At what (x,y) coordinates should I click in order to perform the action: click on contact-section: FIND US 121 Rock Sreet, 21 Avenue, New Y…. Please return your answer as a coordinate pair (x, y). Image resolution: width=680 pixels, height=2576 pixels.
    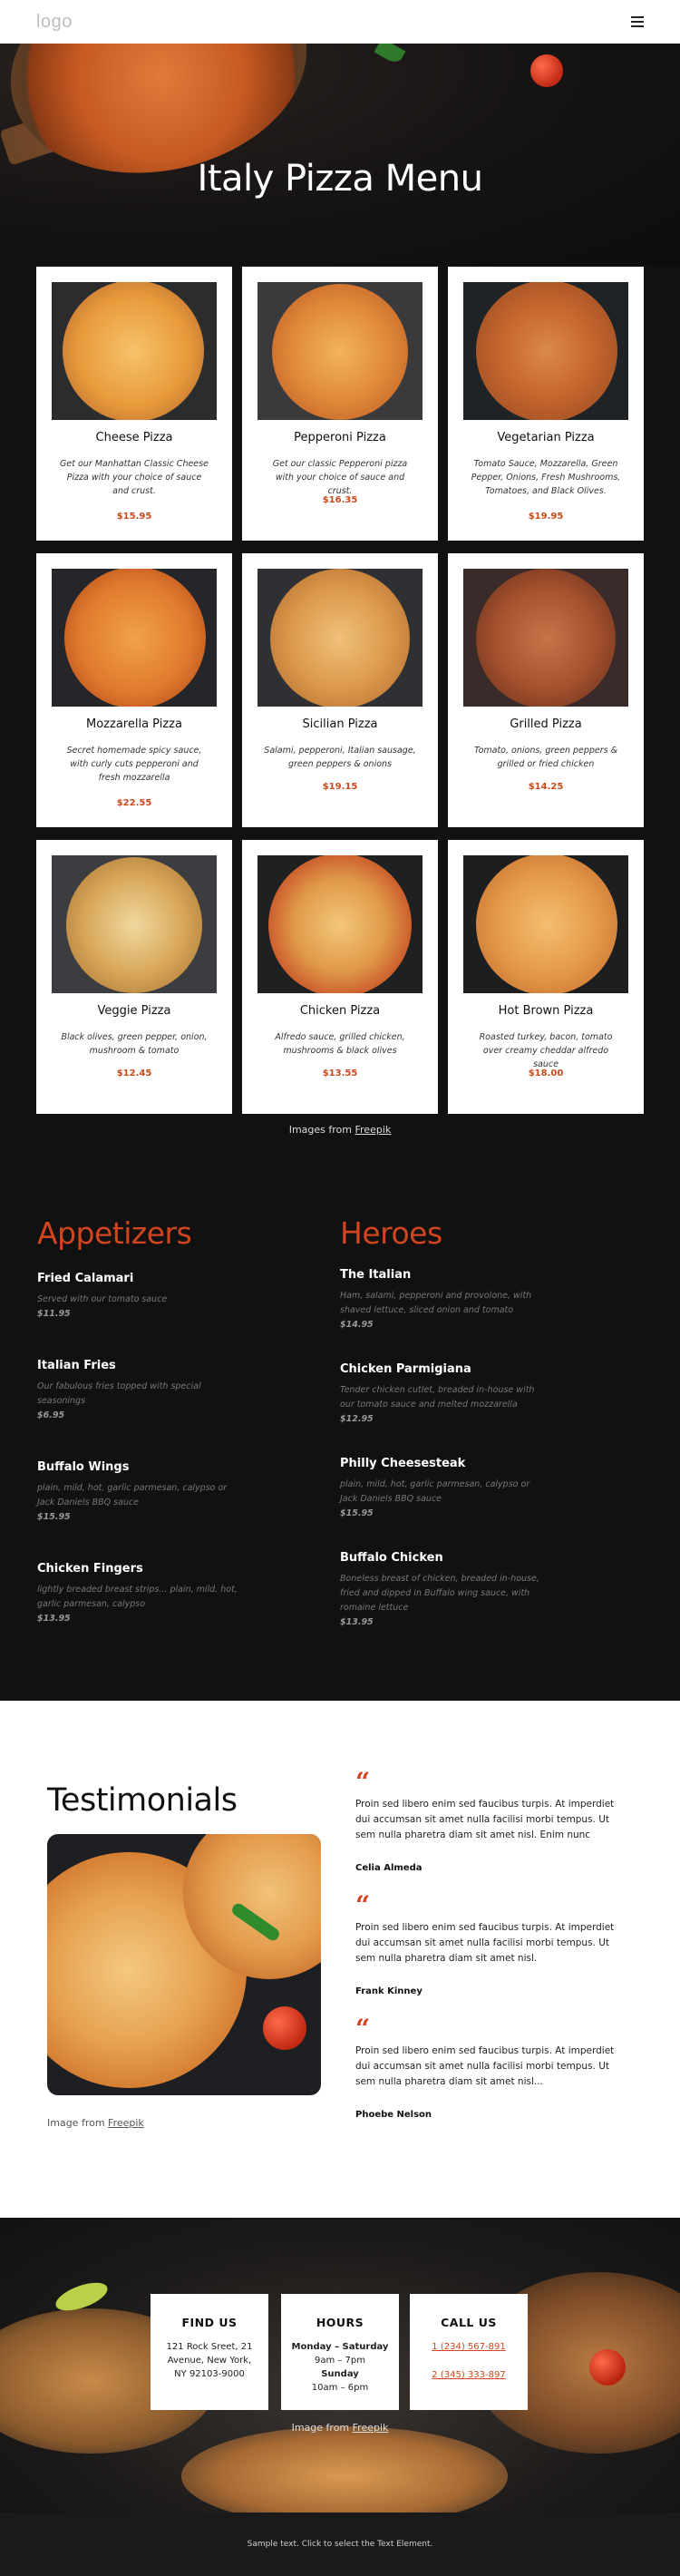
    Looking at the image, I should click on (340, 2365).